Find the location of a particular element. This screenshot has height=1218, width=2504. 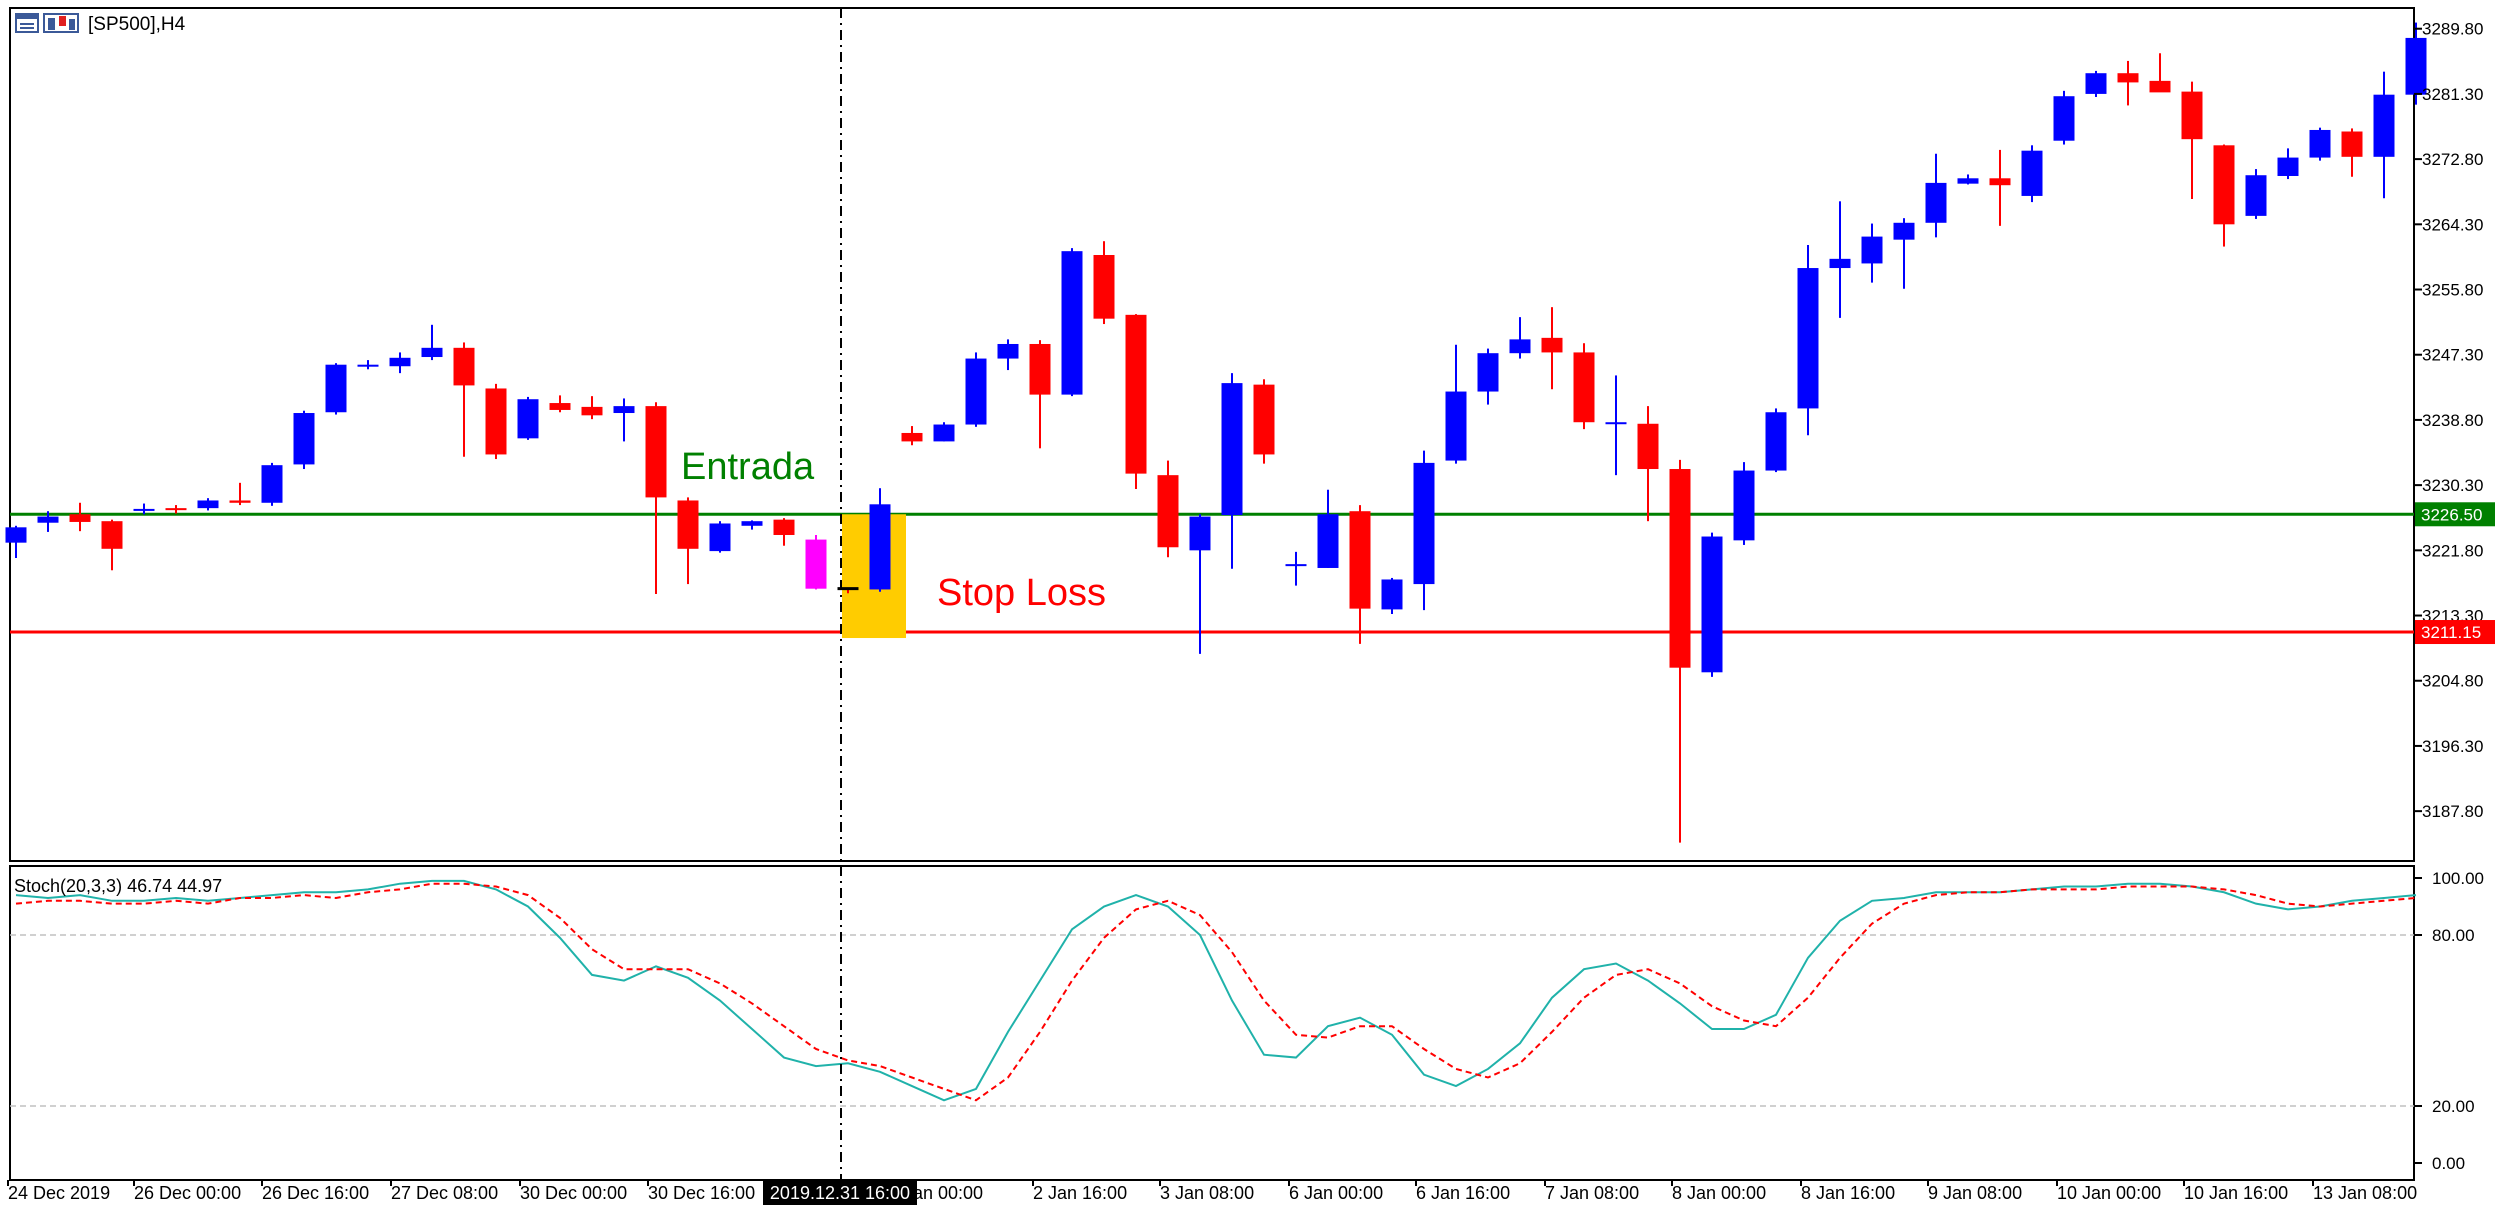

price-axis-label: 3255.80 is located at coordinates (2452, 290).